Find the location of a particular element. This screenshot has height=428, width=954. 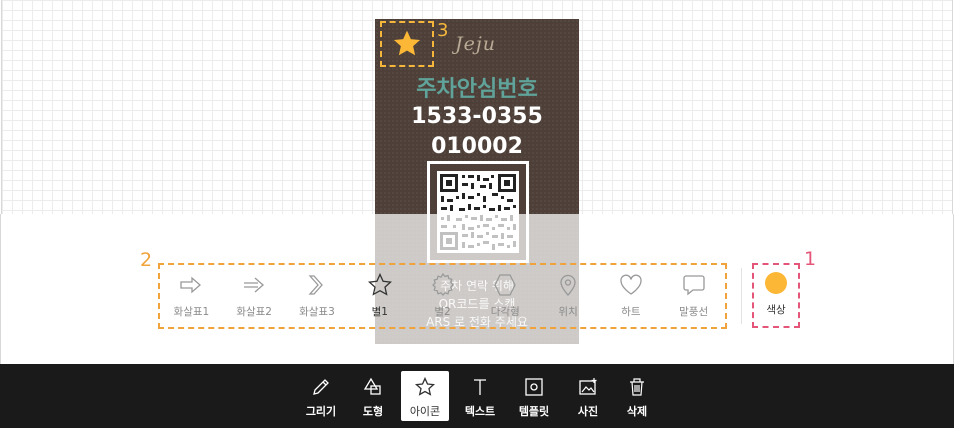

tool-template: 템플릿 is located at coordinates (534, 396).